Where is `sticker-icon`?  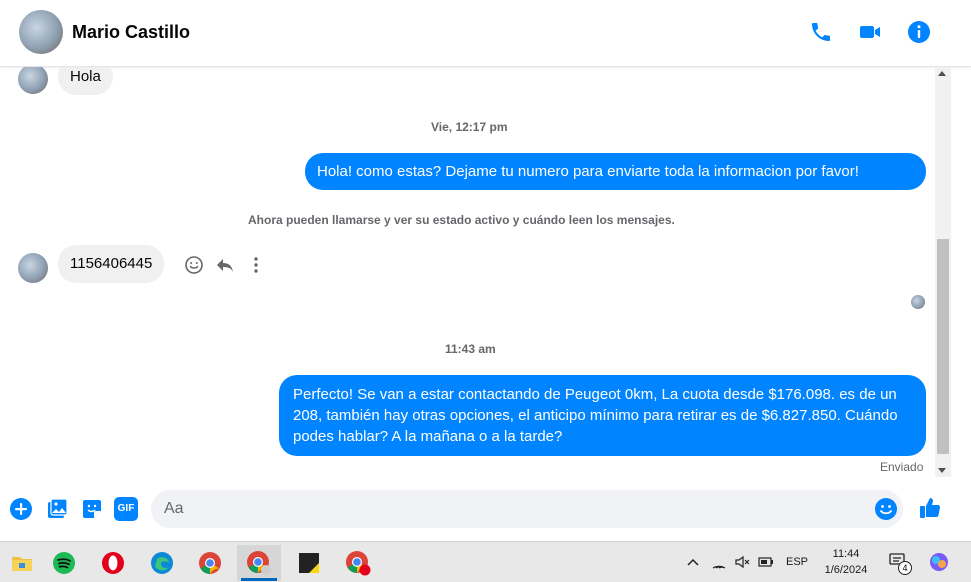
sticker-icon is located at coordinates (92, 509).